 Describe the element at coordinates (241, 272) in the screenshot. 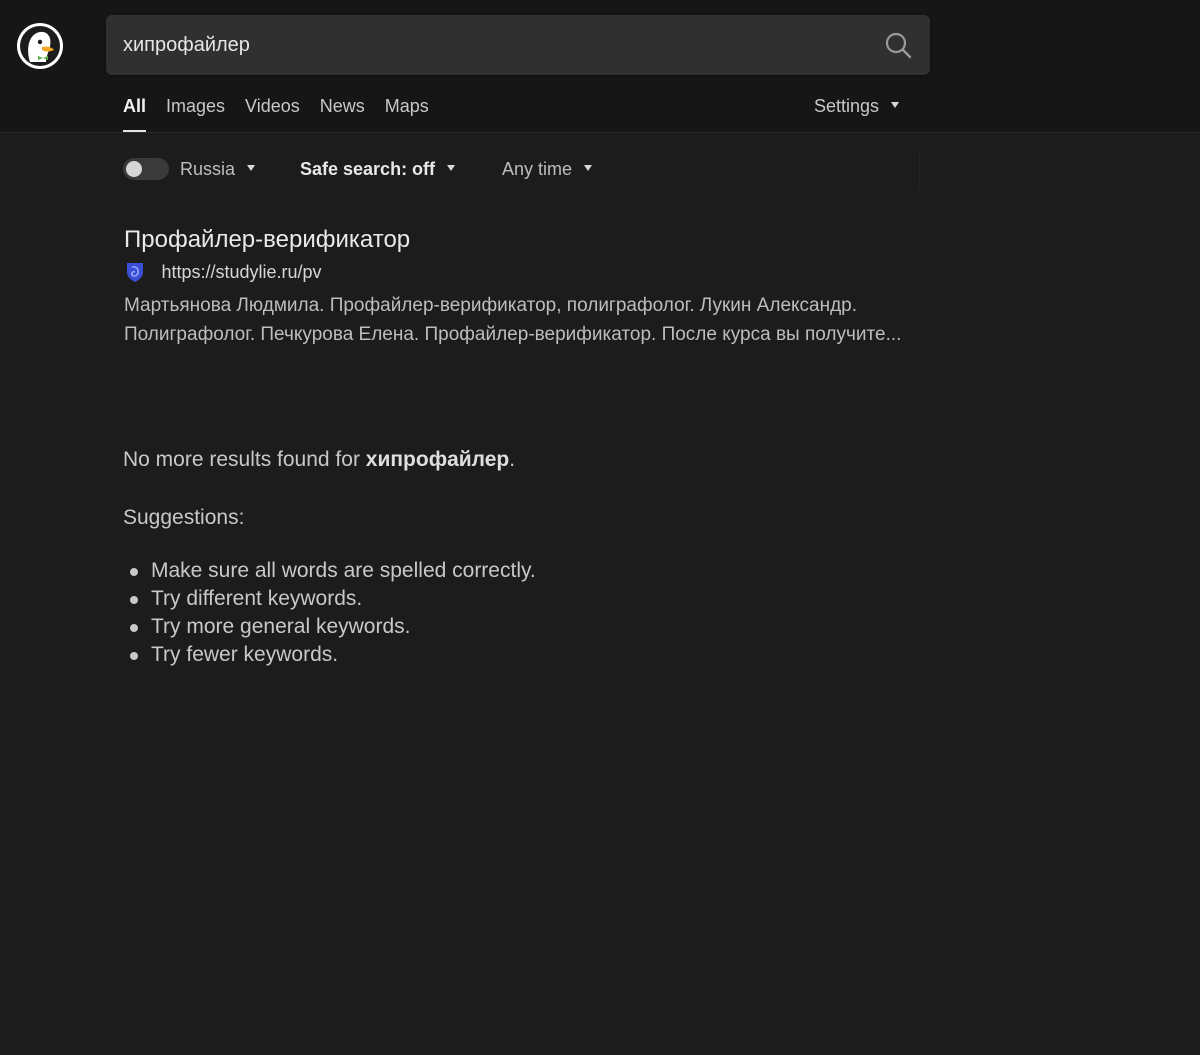

I see `result-url-link: https://studylie.ru/pv` at that location.